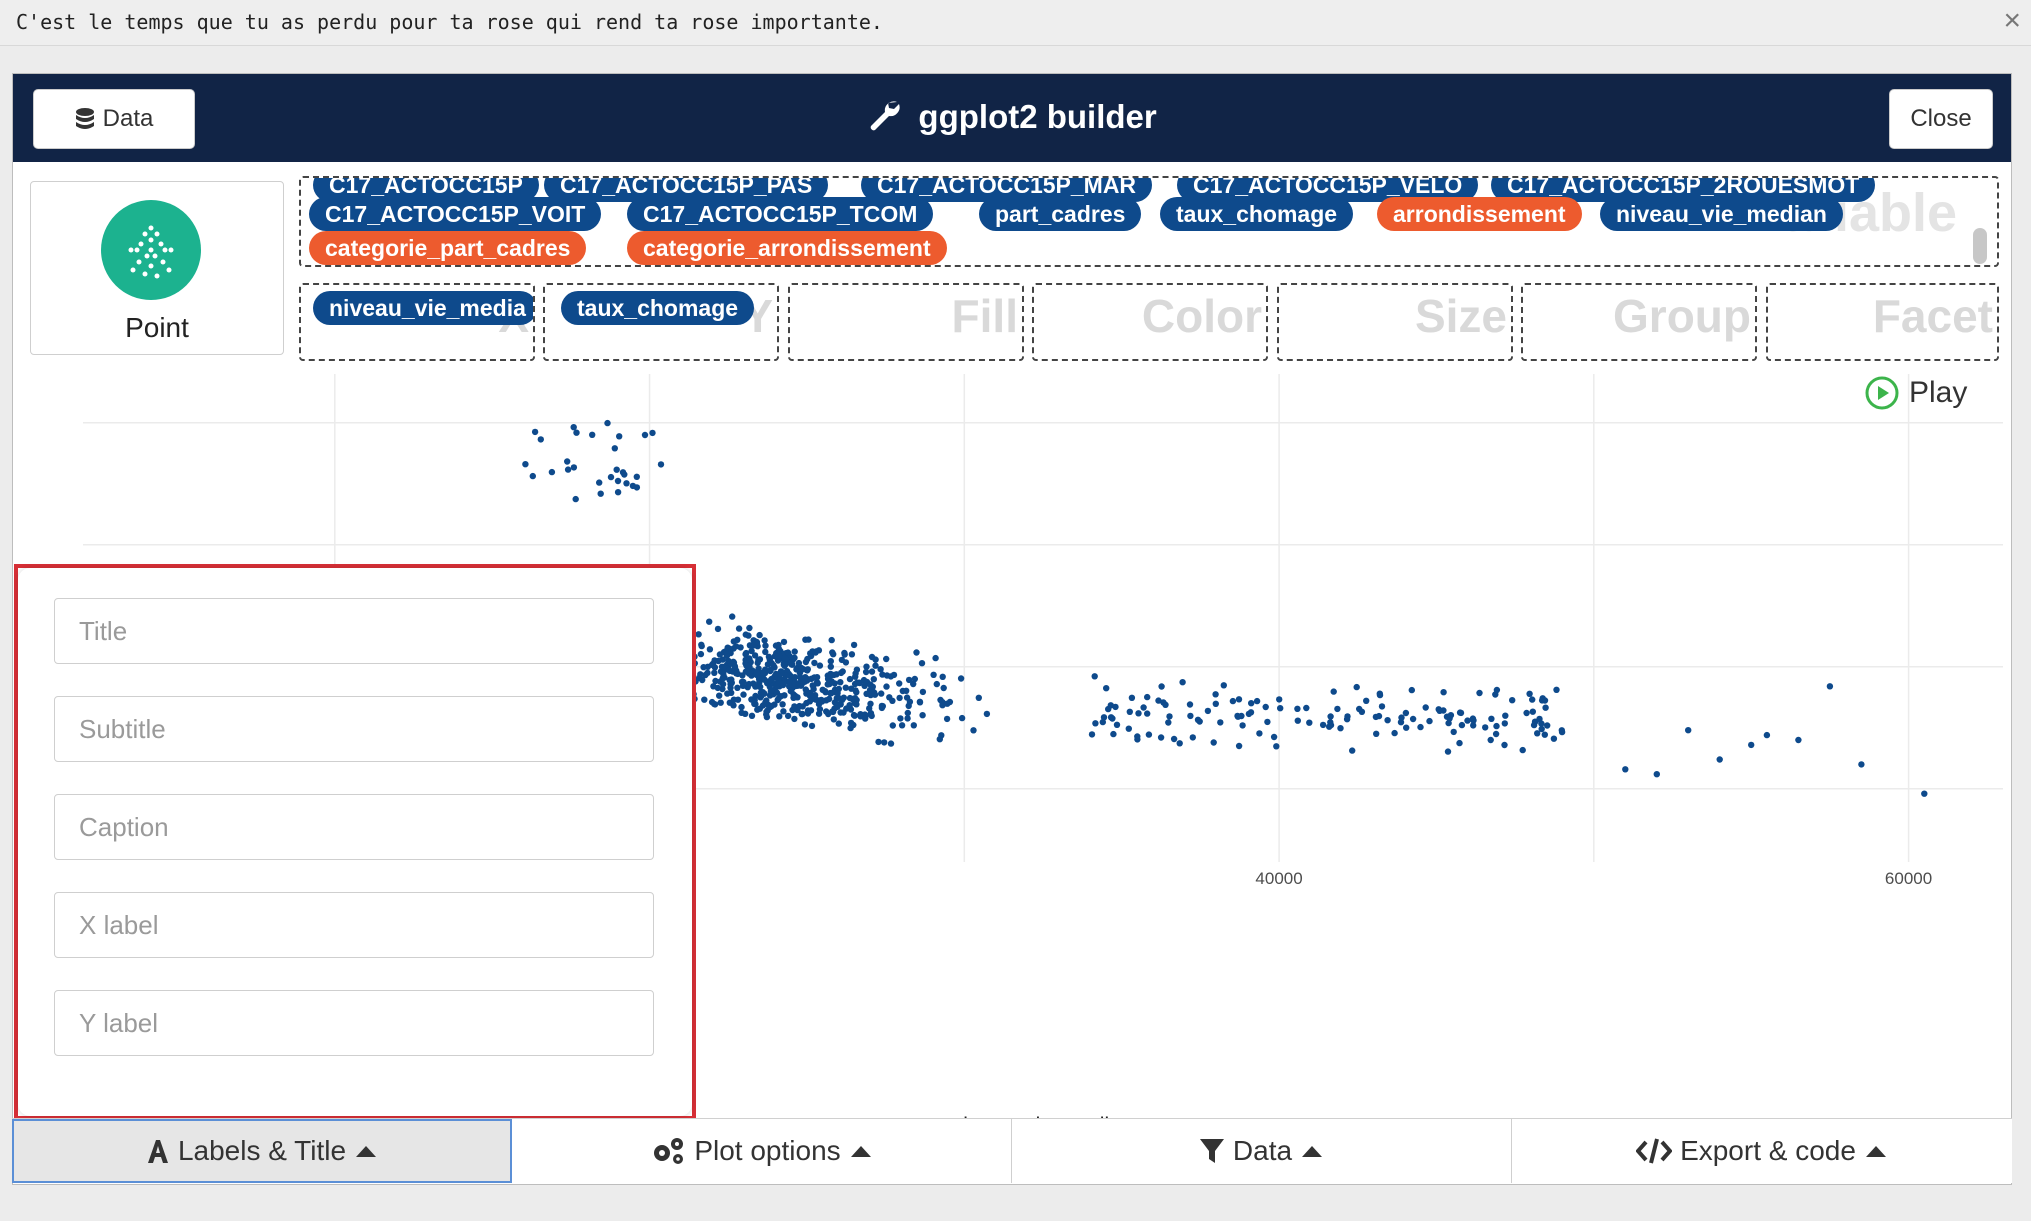 The width and height of the screenshot is (2031, 1221). I want to click on variable-chip: taux_chomage, so click(1257, 214).